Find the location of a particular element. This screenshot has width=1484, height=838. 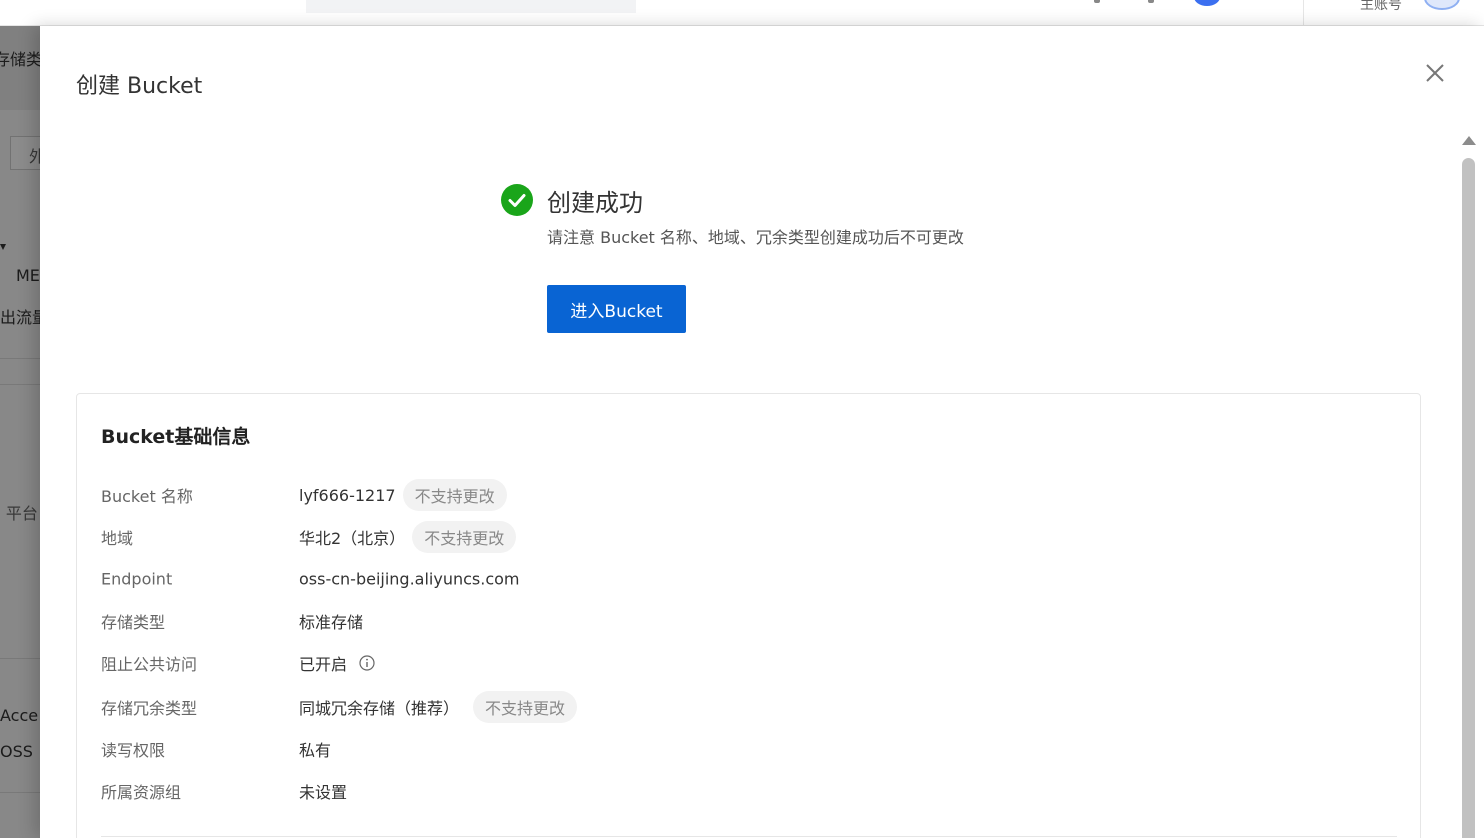

help-icon is located at coordinates (1151, 1).